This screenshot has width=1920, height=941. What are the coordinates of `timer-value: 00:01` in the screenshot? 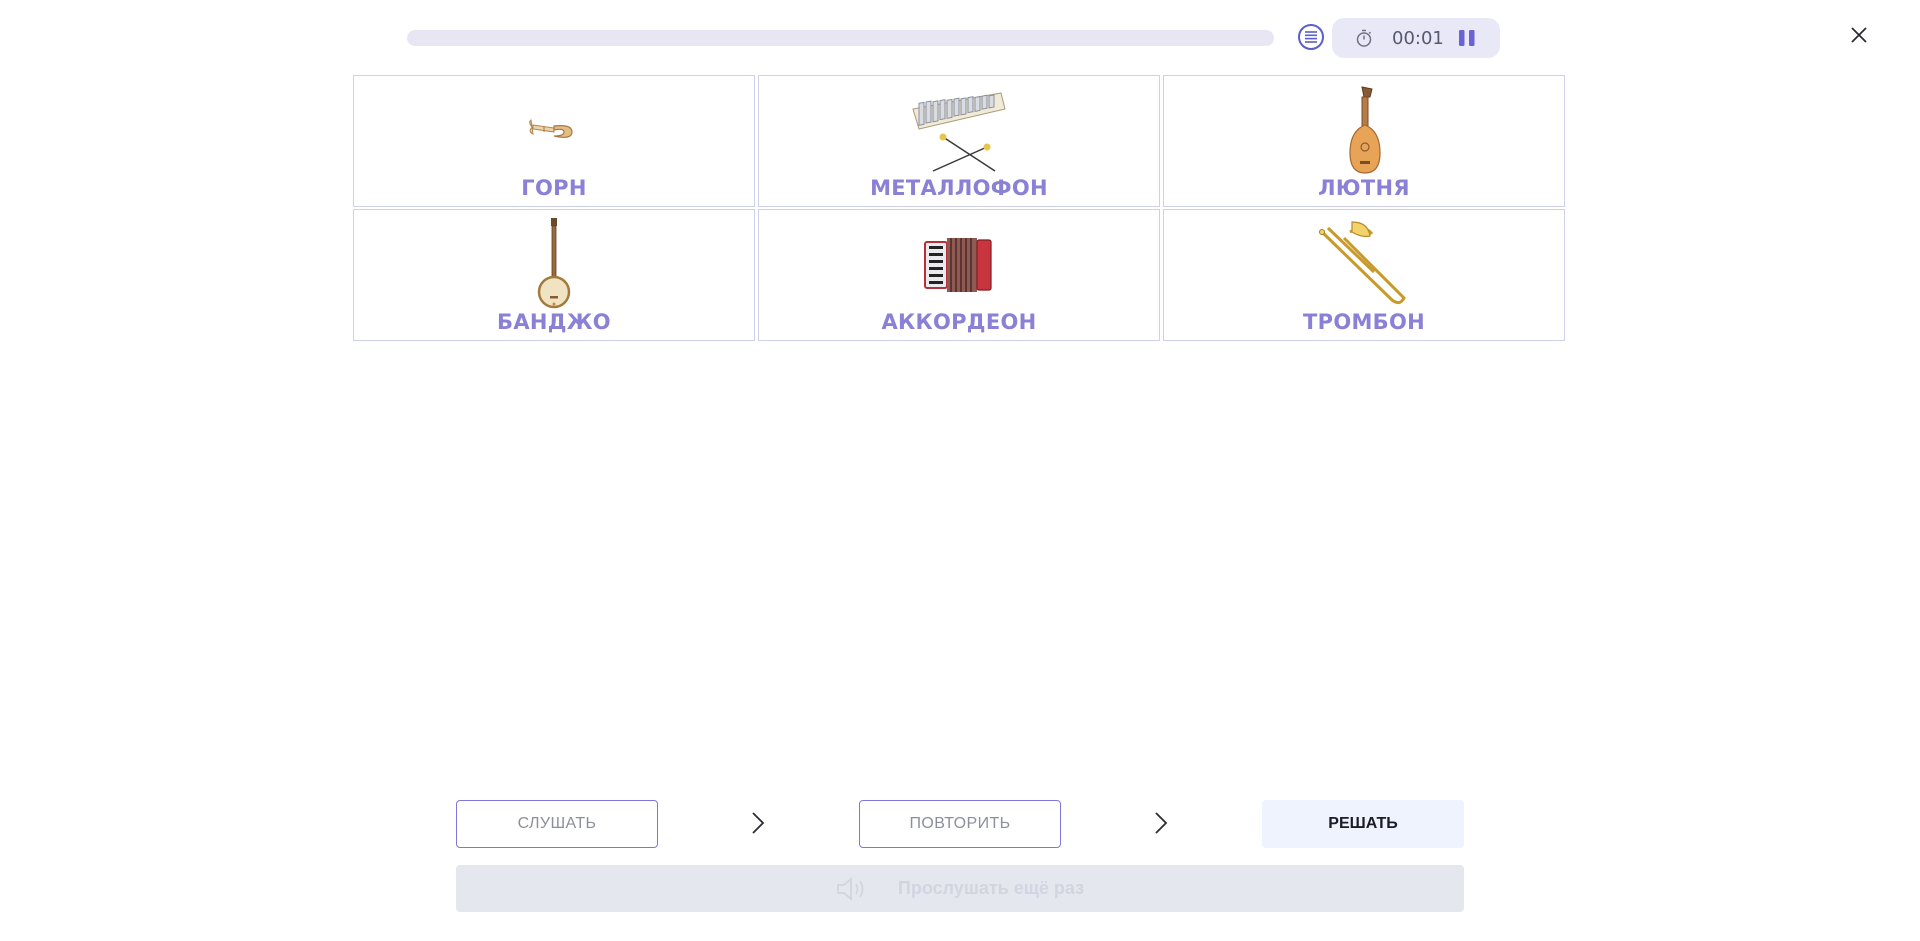 It's located at (1418, 38).